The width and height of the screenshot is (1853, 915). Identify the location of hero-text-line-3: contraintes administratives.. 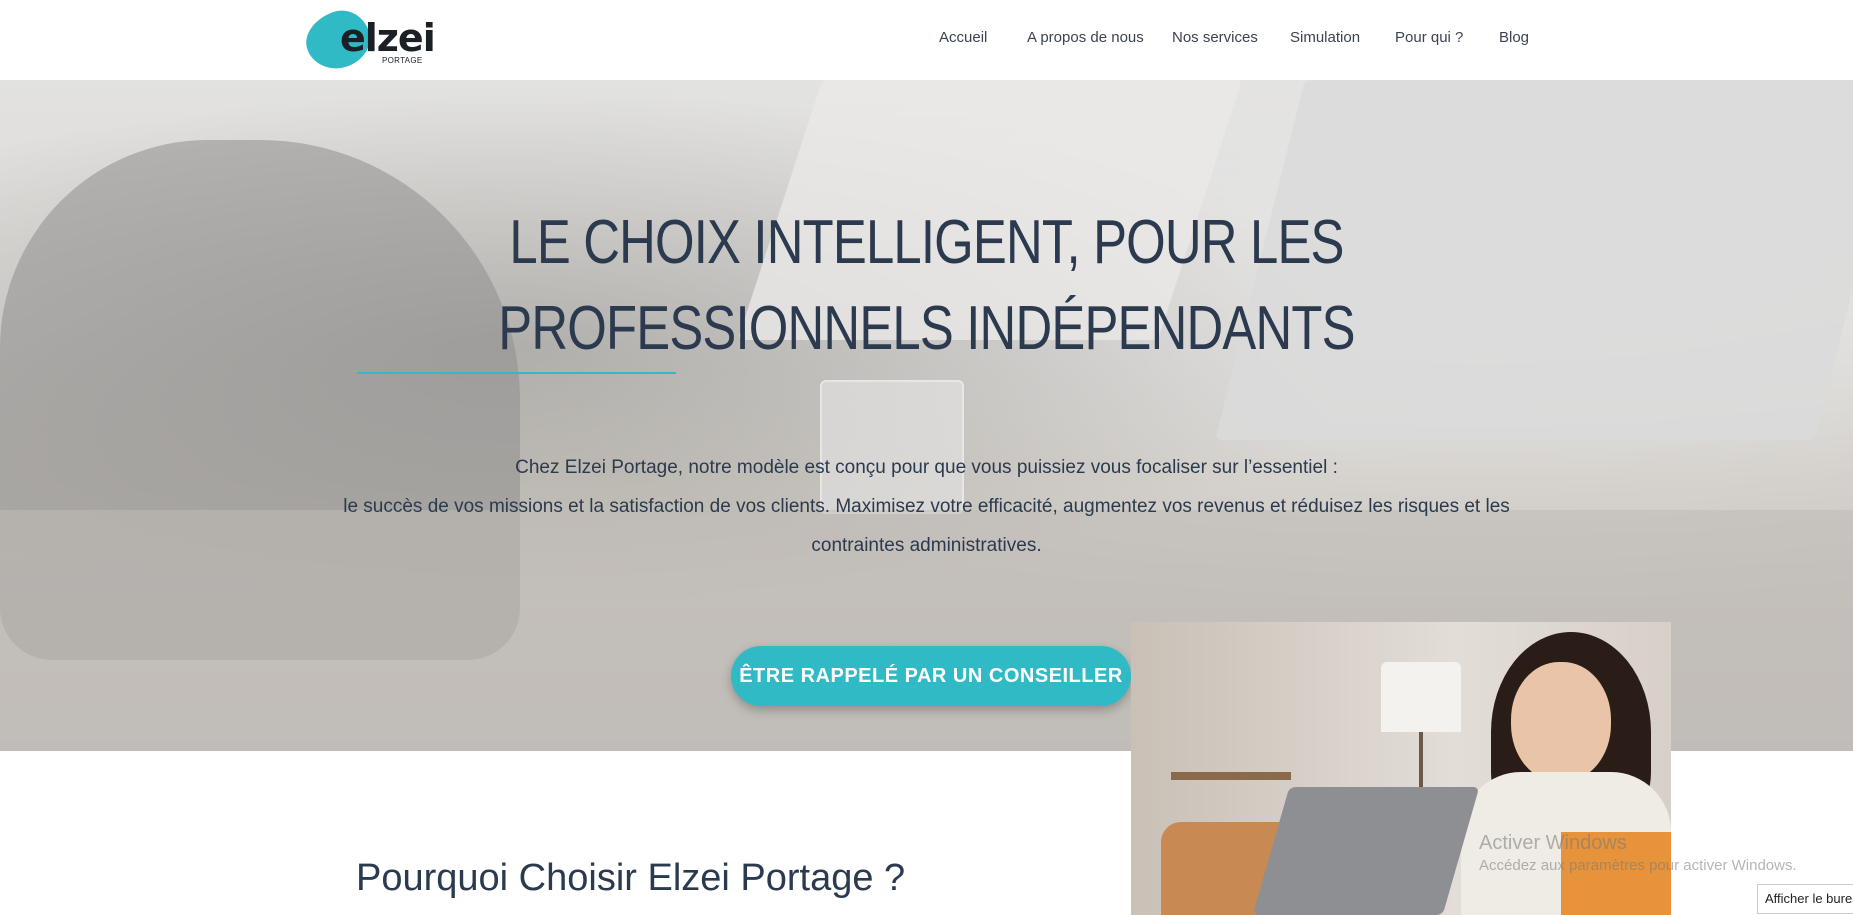
(926, 545).